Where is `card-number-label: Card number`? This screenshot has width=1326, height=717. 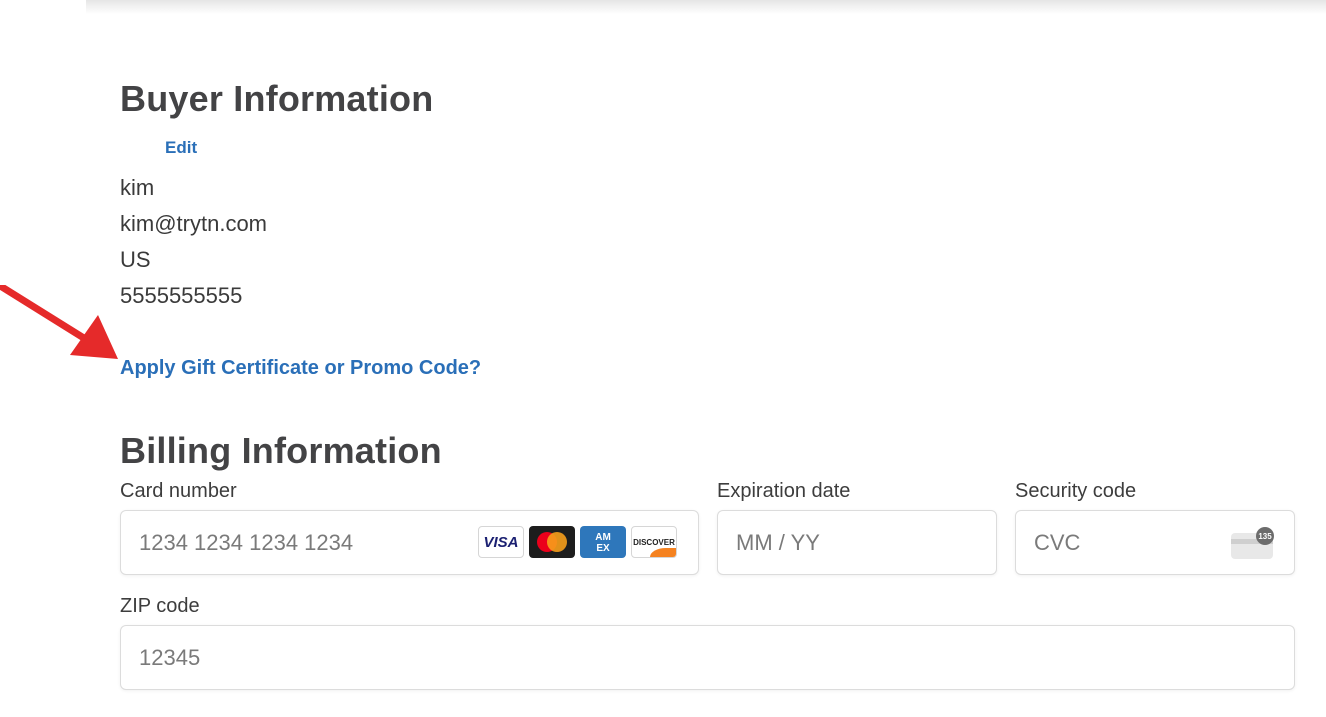
card-number-label: Card number is located at coordinates (178, 491).